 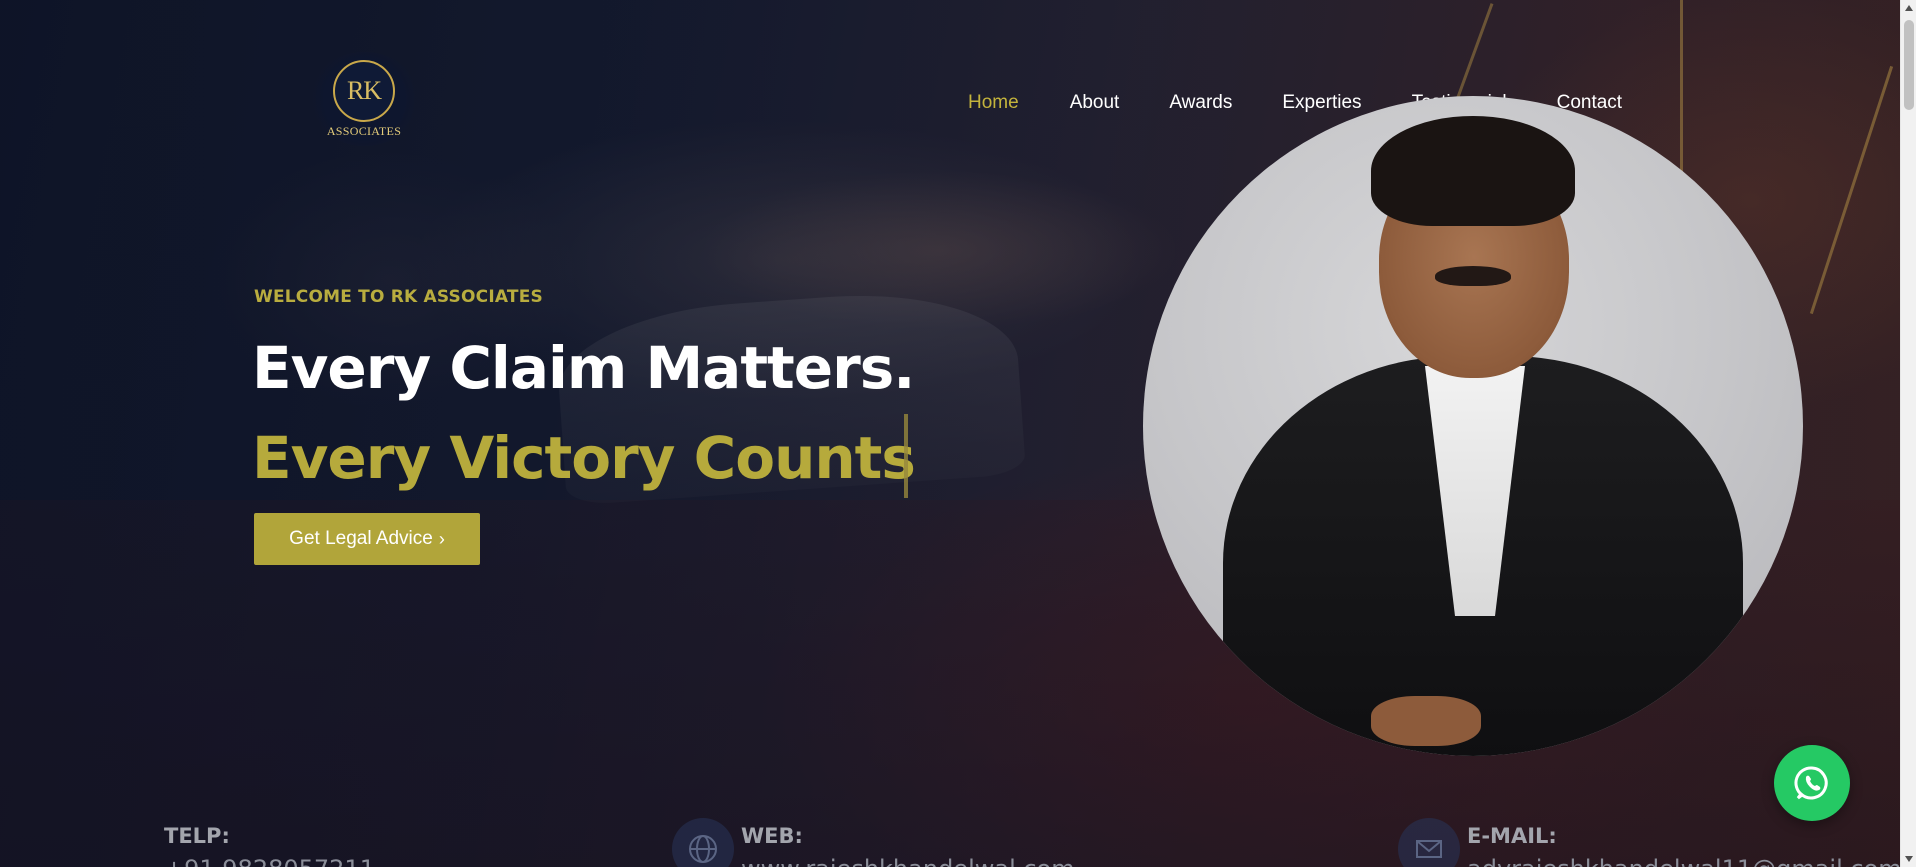 I want to click on scrollbar-thumb, so click(x=1909, y=65).